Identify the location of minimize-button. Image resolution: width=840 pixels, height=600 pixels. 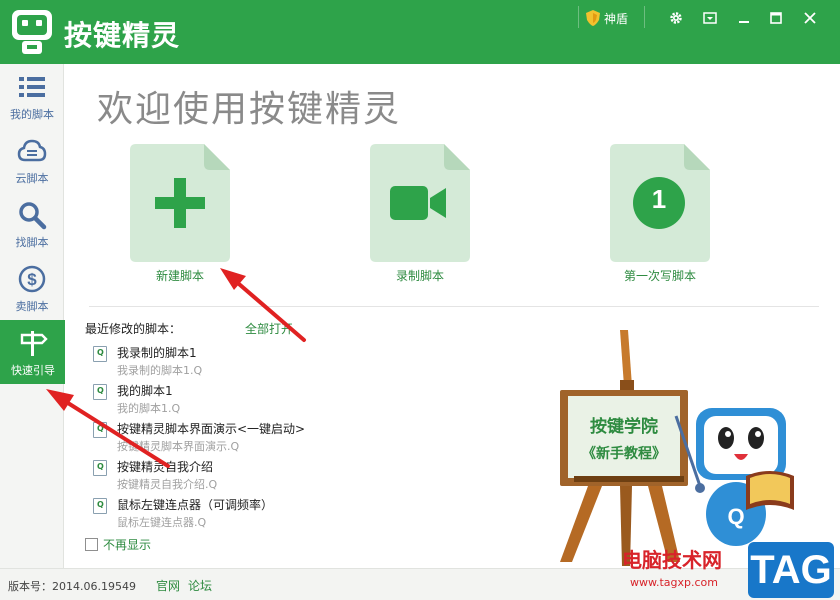
(744, 18).